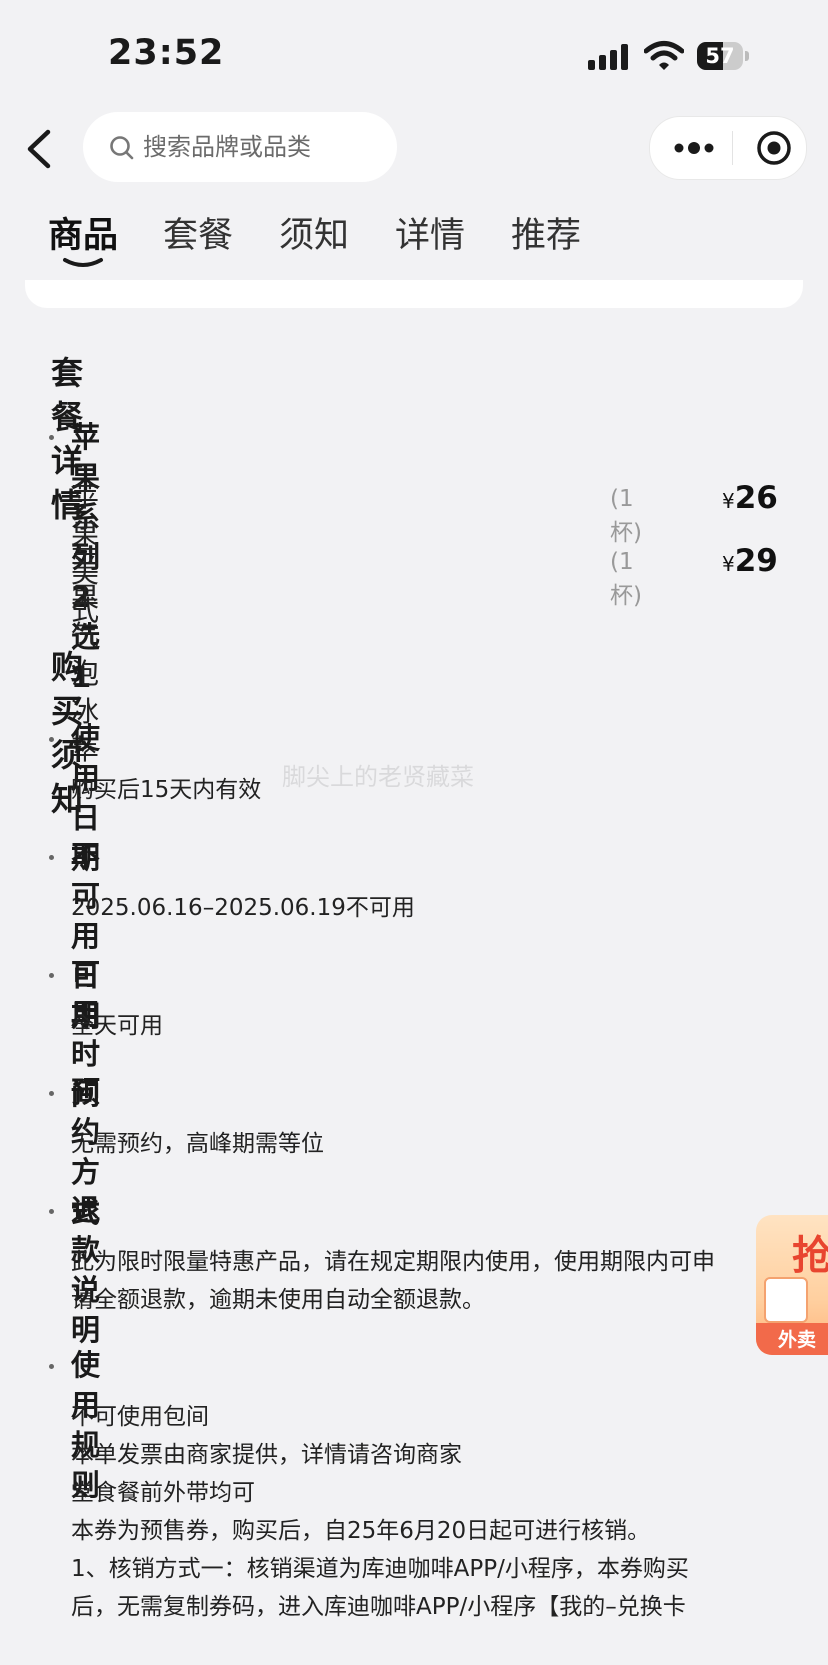 The image size is (828, 1665). What do you see at coordinates (266, 1455) in the screenshot?
I see `notice-section-text: 本单发票由商家提供，详情请咨询商家` at bounding box center [266, 1455].